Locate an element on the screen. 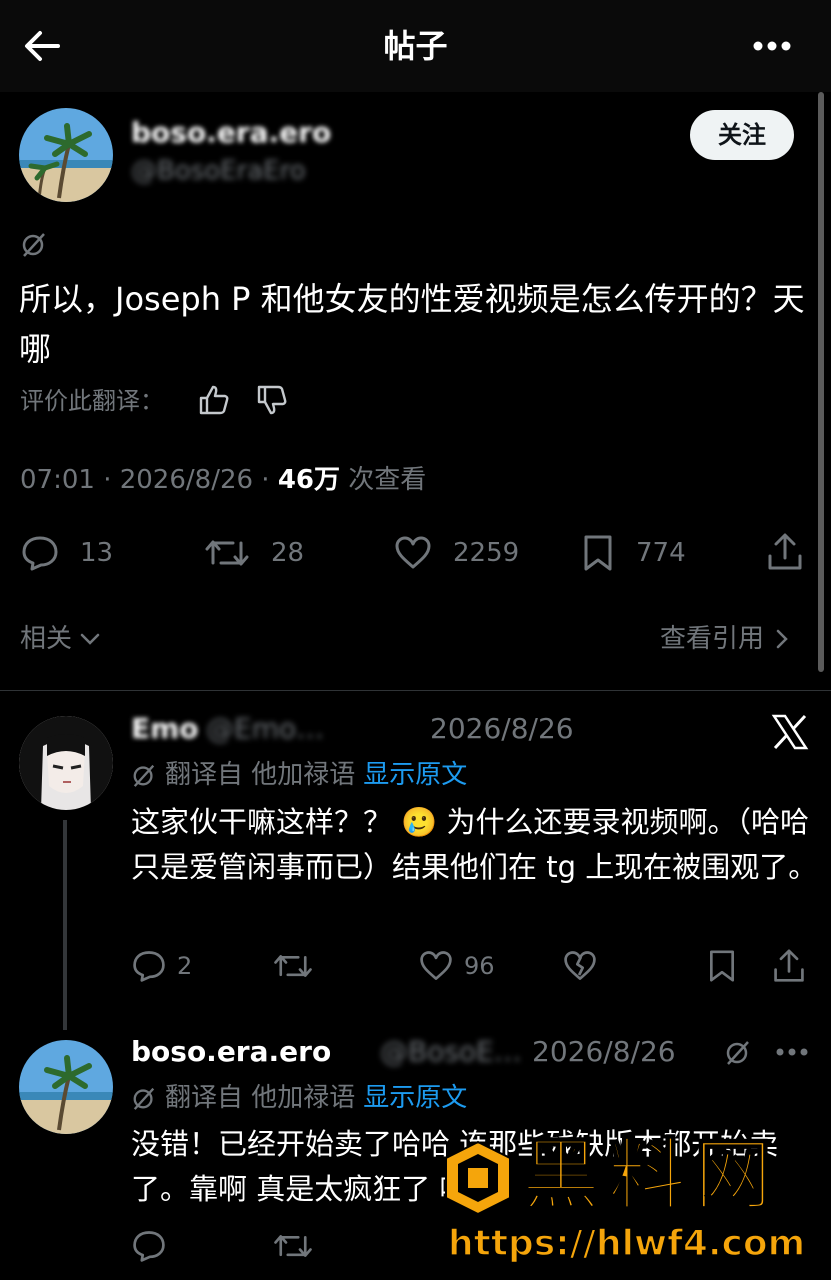 The width and height of the screenshot is (831, 1280). post-metadata: 07:01 · 2026/8/26 · 46万 次查看 is located at coordinates (223, 480).